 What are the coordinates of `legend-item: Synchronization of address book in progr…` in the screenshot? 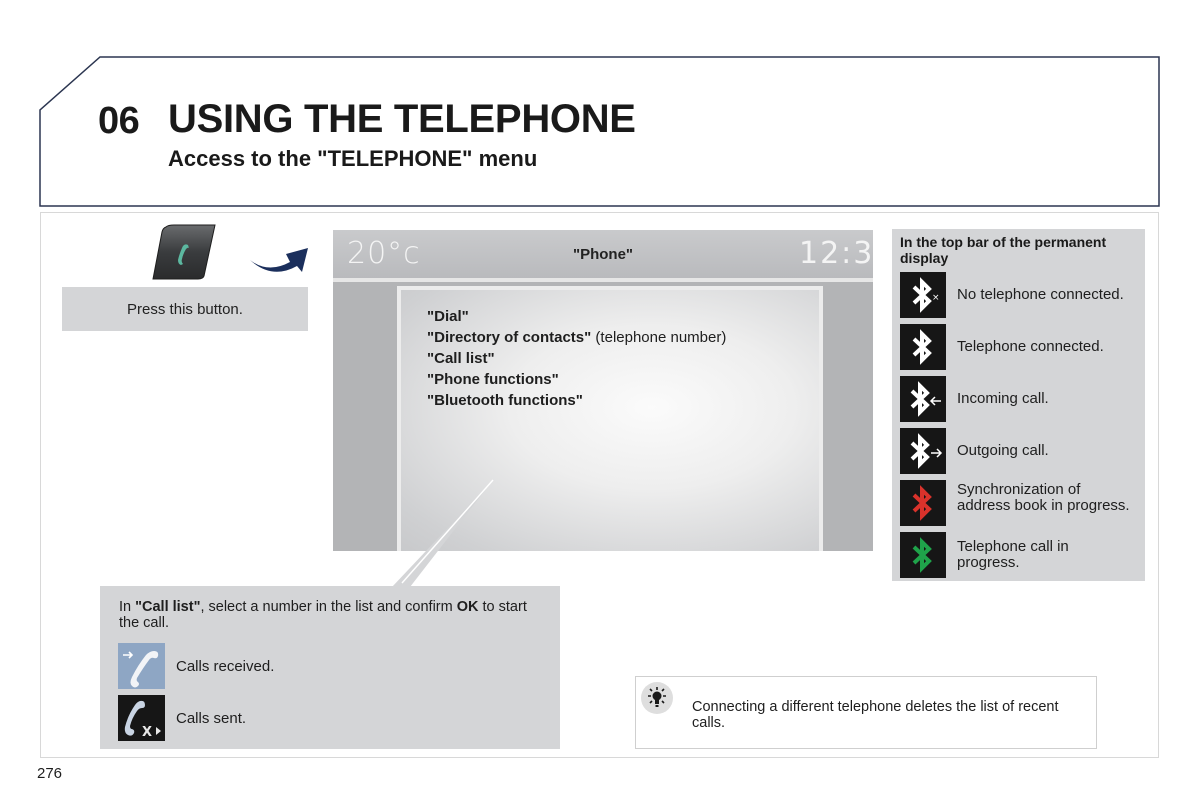 It's located at (1022, 503).